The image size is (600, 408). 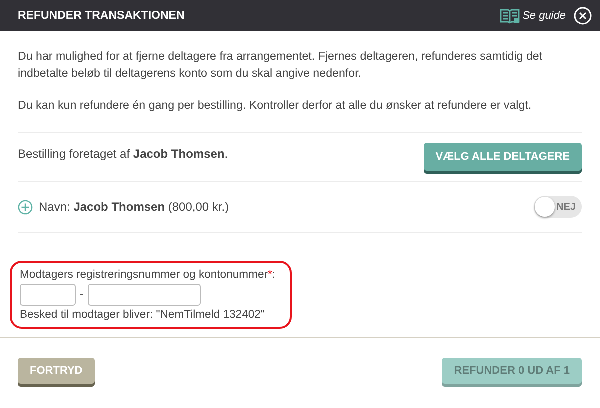 What do you see at coordinates (123, 154) in the screenshot?
I see `order-text: Bestilling foretaget af Jacob Thomsen.` at bounding box center [123, 154].